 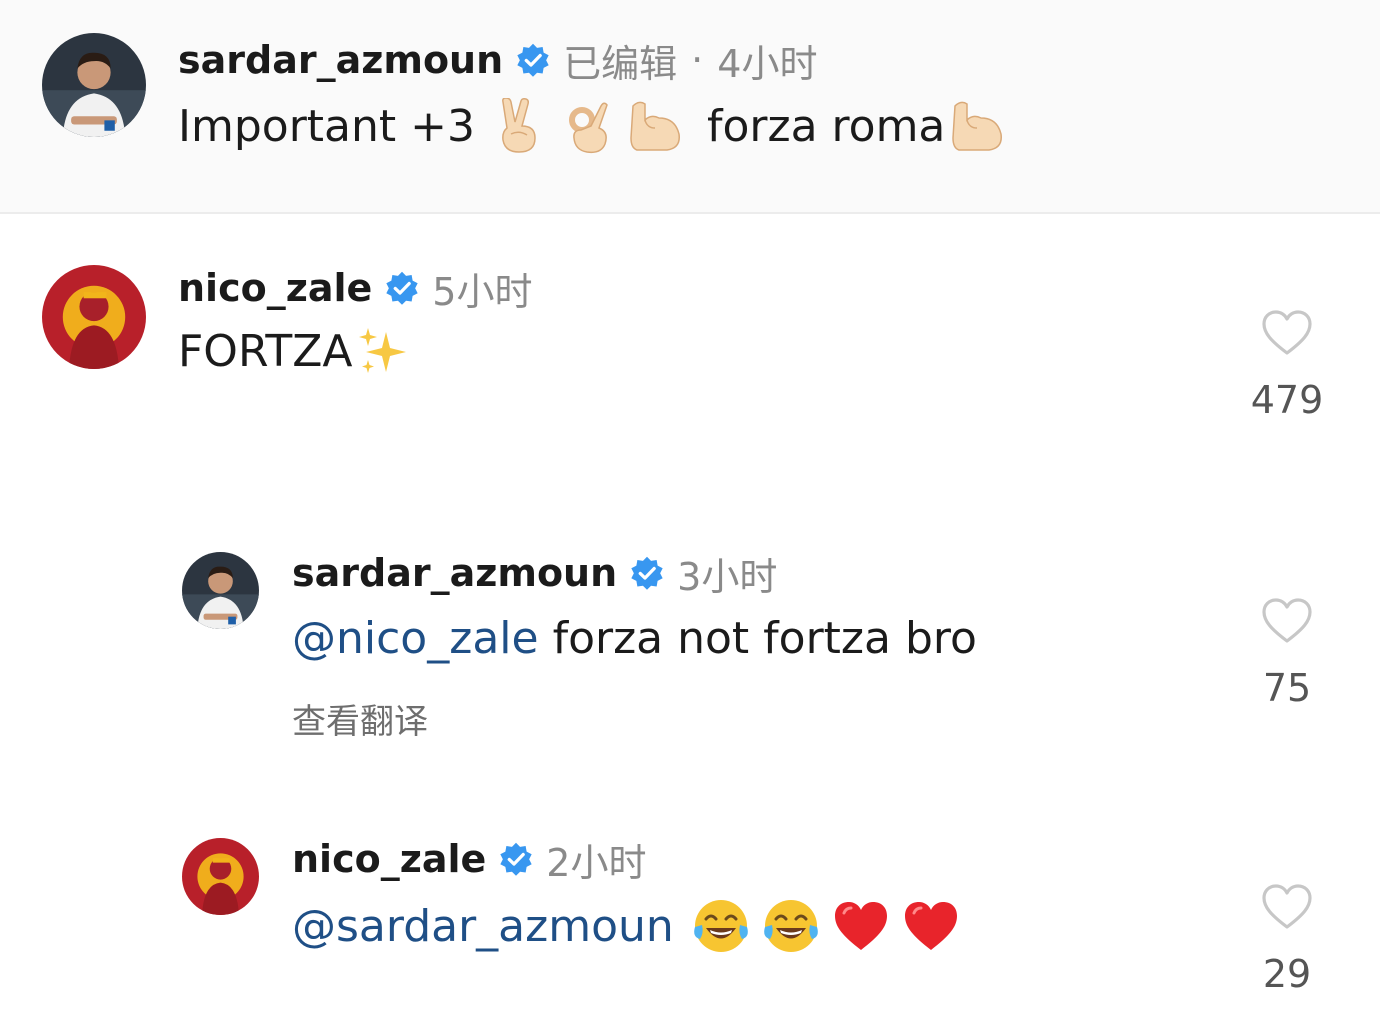 I want to click on like-count: 29, so click(x=1287, y=974).